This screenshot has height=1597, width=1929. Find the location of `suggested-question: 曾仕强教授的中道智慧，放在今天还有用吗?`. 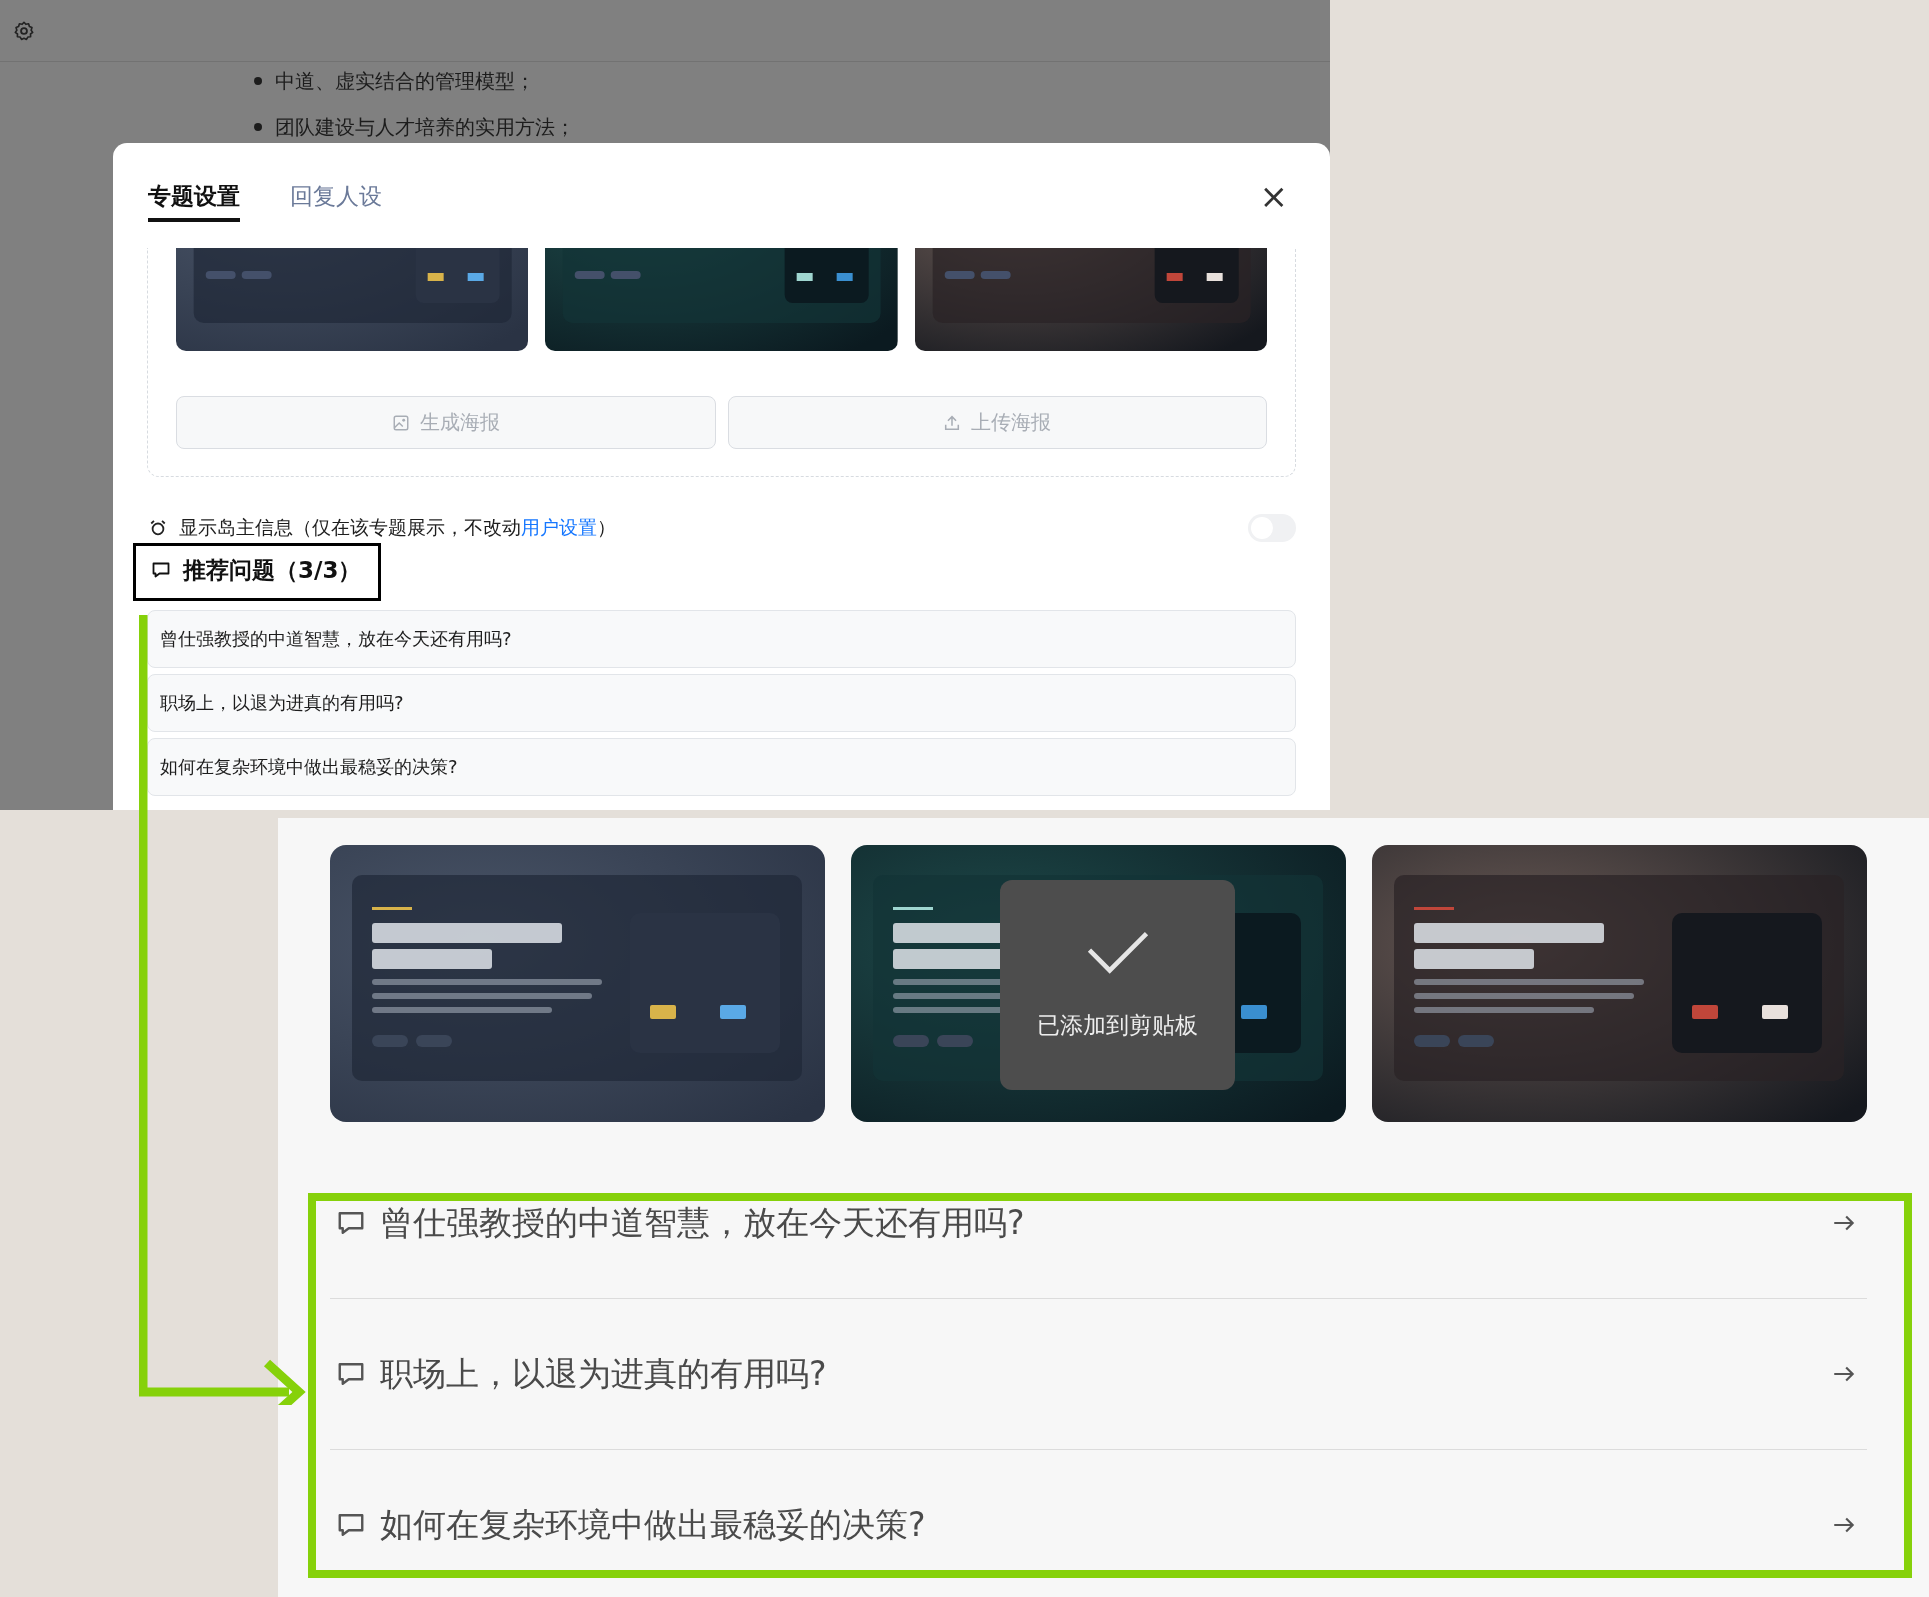

suggested-question: 曾仕强教授的中道智慧，放在今天还有用吗? is located at coordinates (1098, 1223).